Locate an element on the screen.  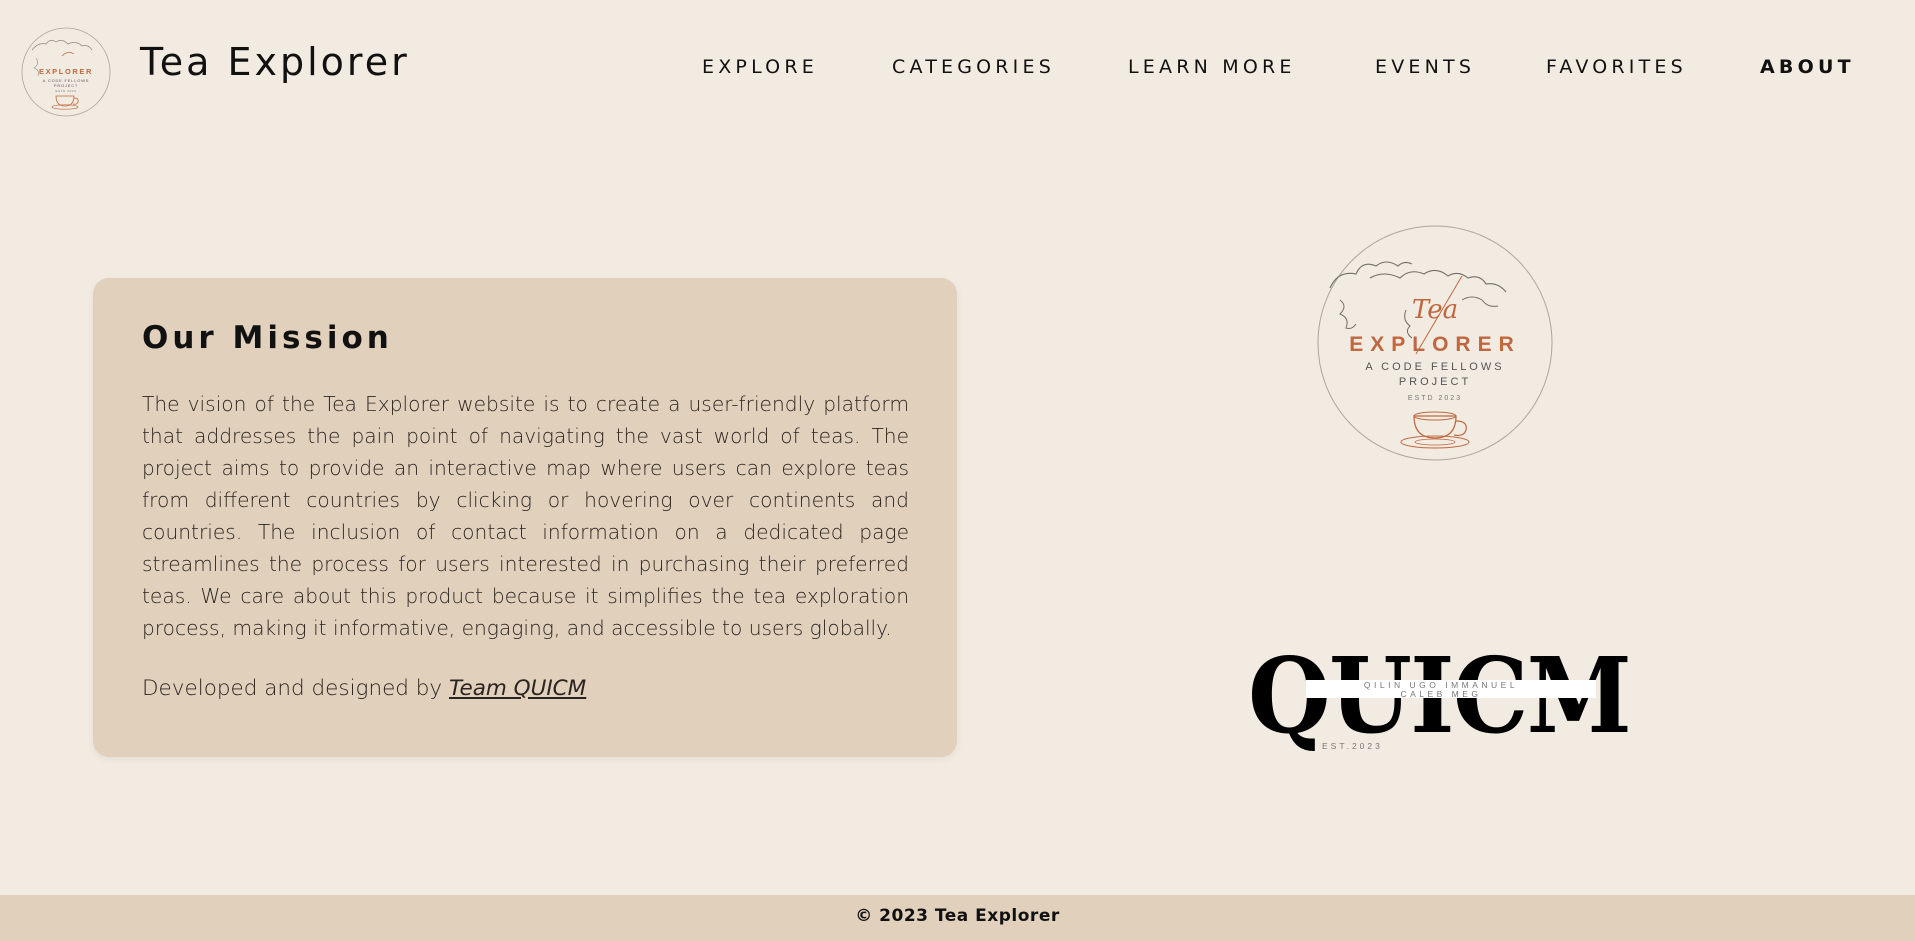
brand-line-1: A CODE FELLOWS is located at coordinates (1434, 367).